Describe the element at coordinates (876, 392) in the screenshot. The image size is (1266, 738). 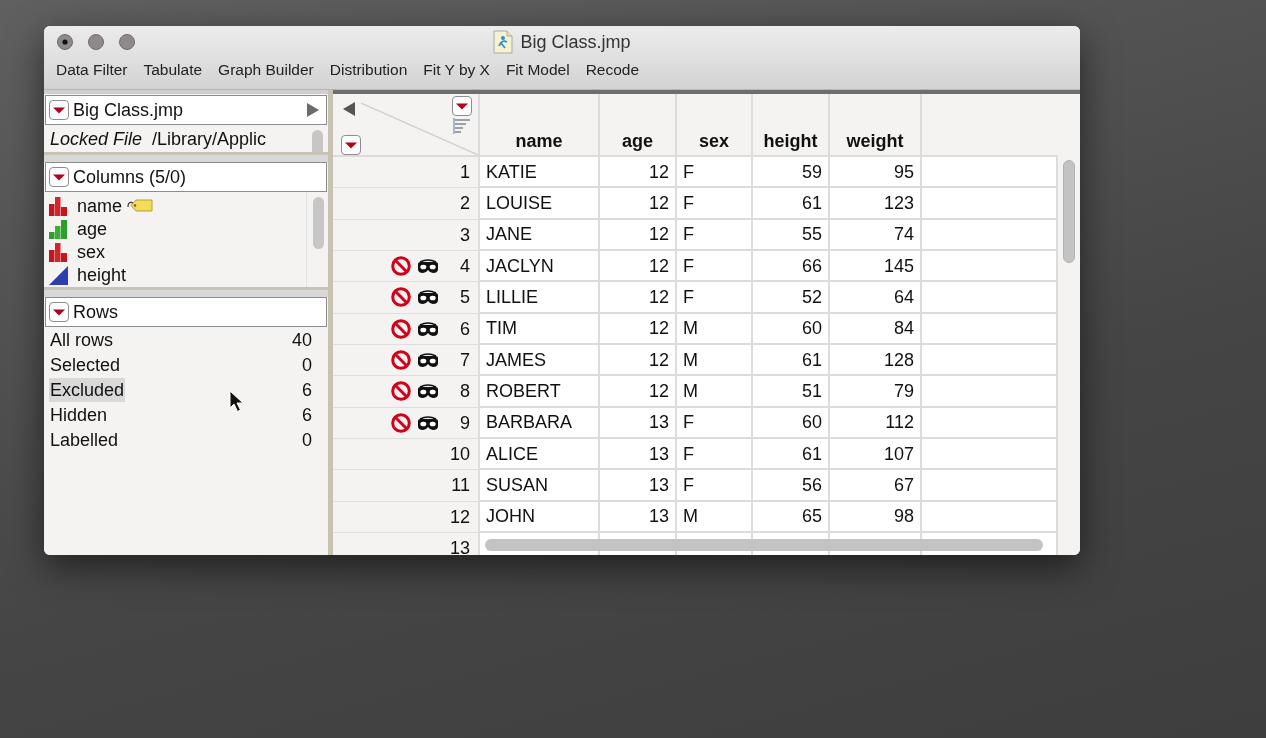
I see `table-cell: 79` at that location.